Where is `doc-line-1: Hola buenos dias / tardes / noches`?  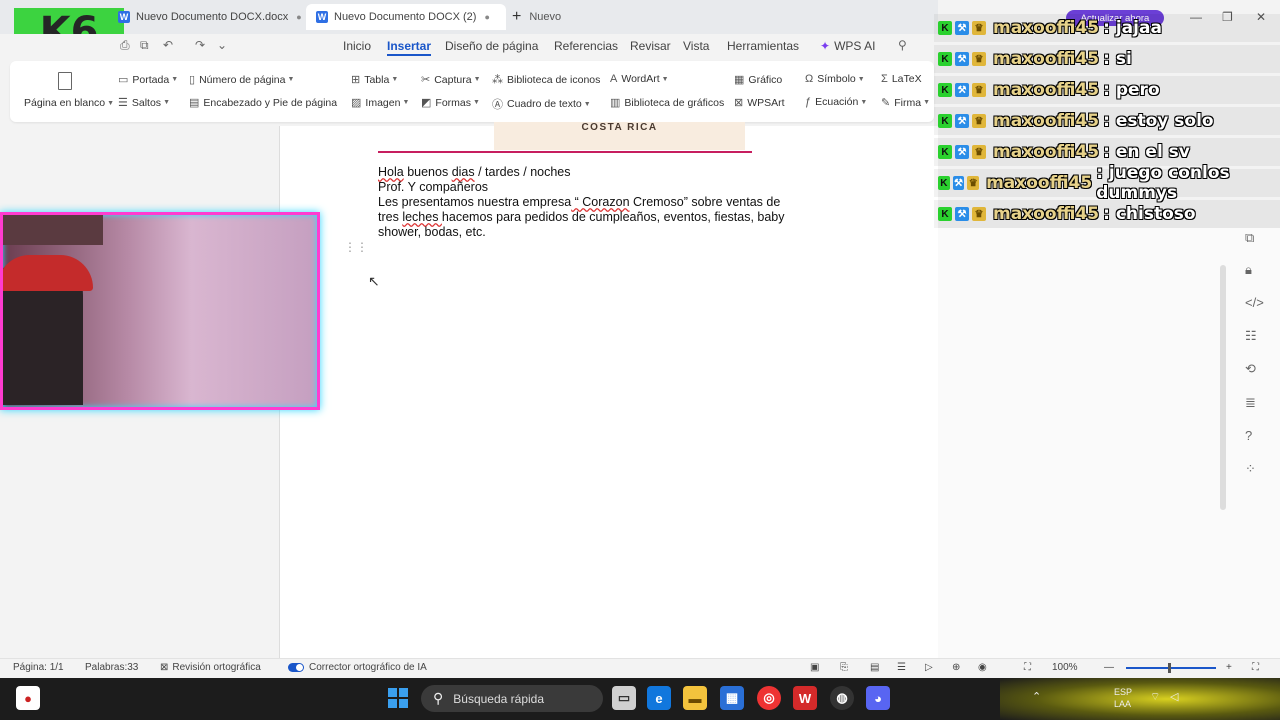
doc-line-1: Hola buenos dias / tardes / noches is located at coordinates (603, 172).